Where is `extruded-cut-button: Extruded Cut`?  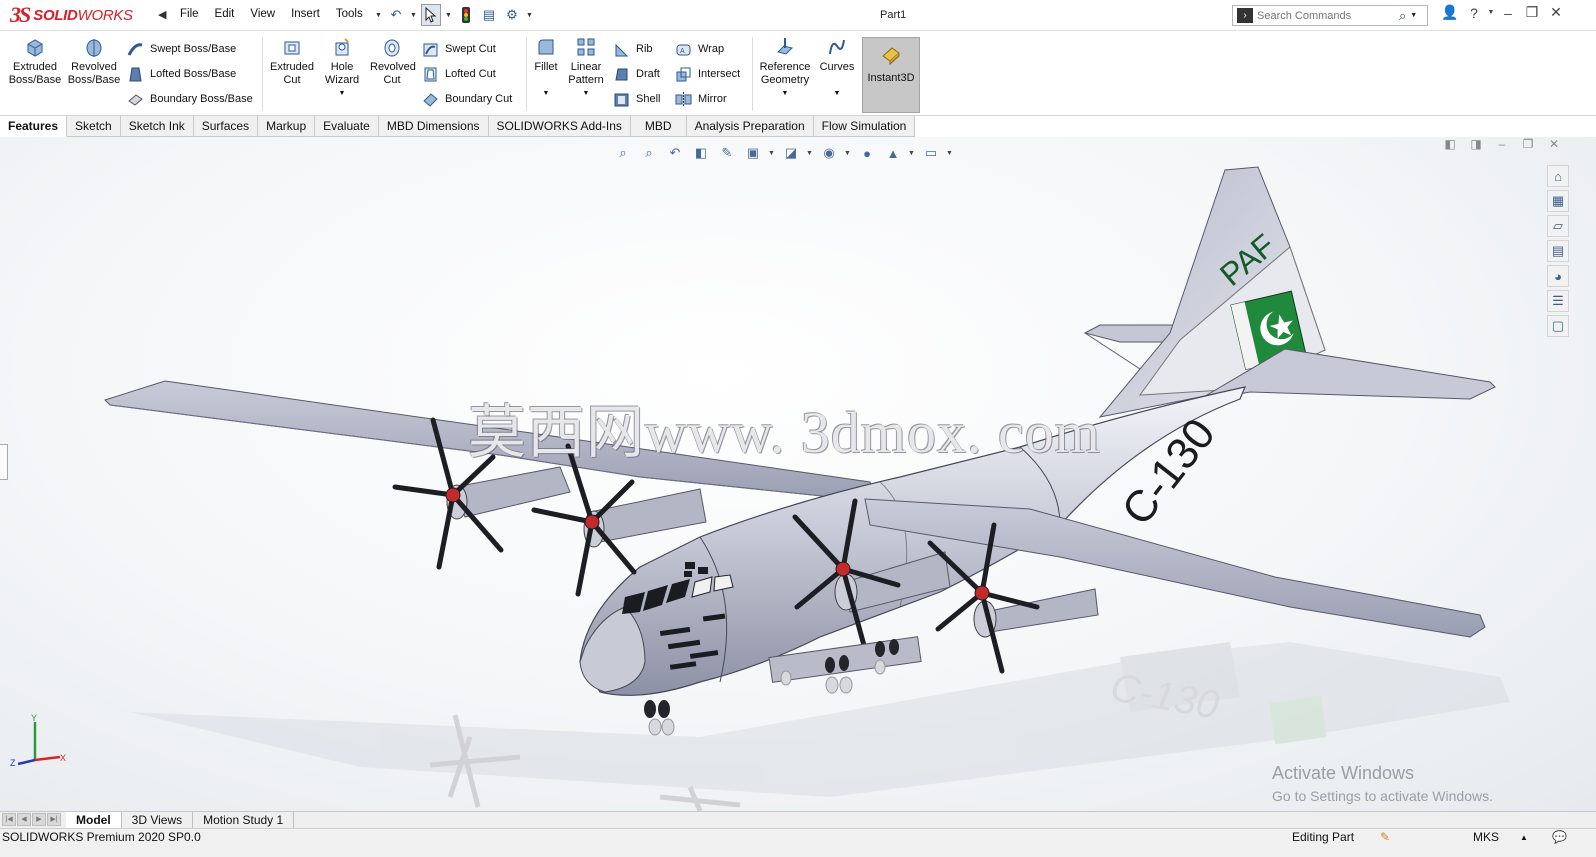 extruded-cut-button: Extruded Cut is located at coordinates (292, 60).